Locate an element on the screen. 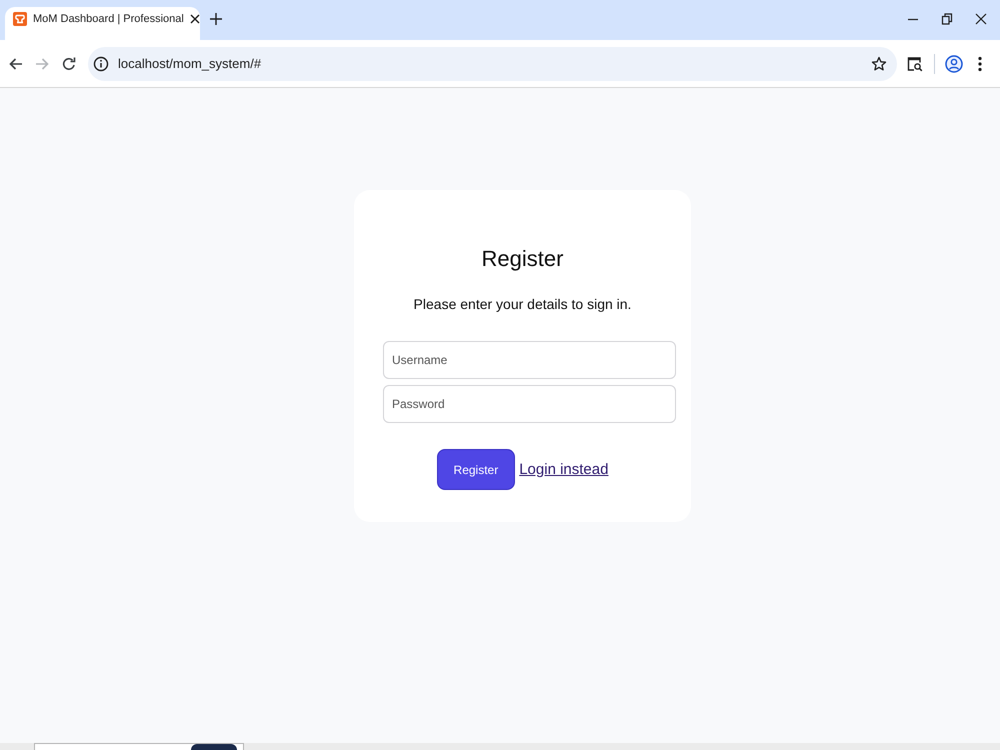 Image resolution: width=1000 pixels, height=750 pixels. profile-icon is located at coordinates (954, 63).